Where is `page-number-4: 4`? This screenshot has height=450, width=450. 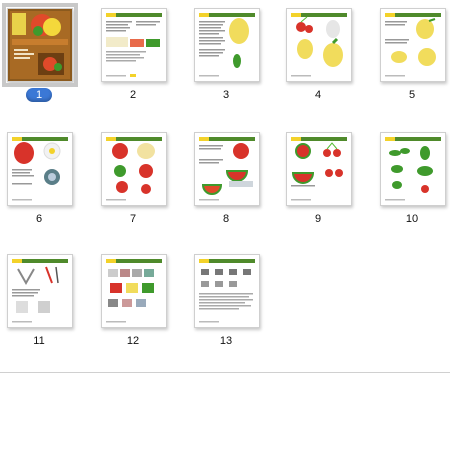
page-number-4: 4 is located at coordinates (318, 95).